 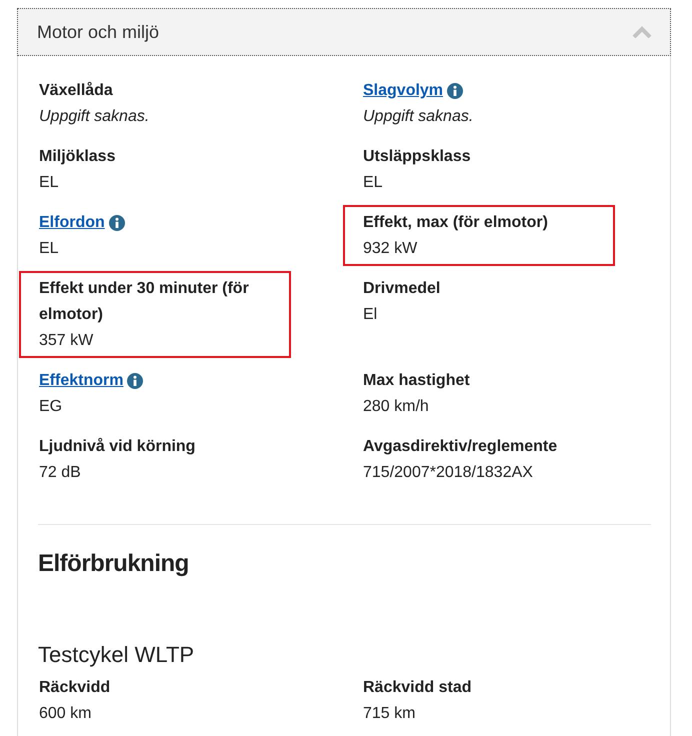 What do you see at coordinates (460, 447) in the screenshot?
I see `field-label: Avgasdirektiv/reglemente` at bounding box center [460, 447].